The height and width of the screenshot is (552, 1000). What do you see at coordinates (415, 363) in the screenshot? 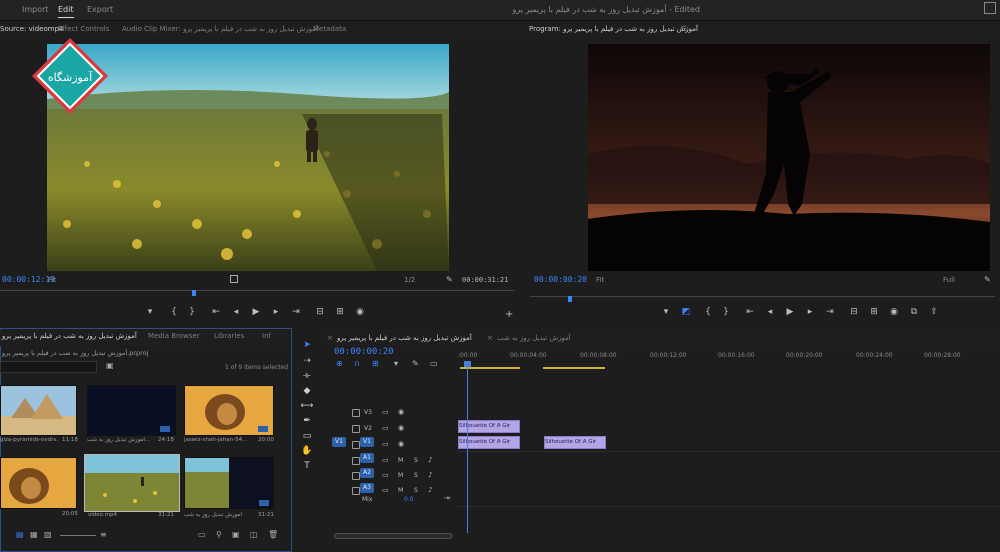
I see `timeline-settings-icon: ✎` at bounding box center [415, 363].